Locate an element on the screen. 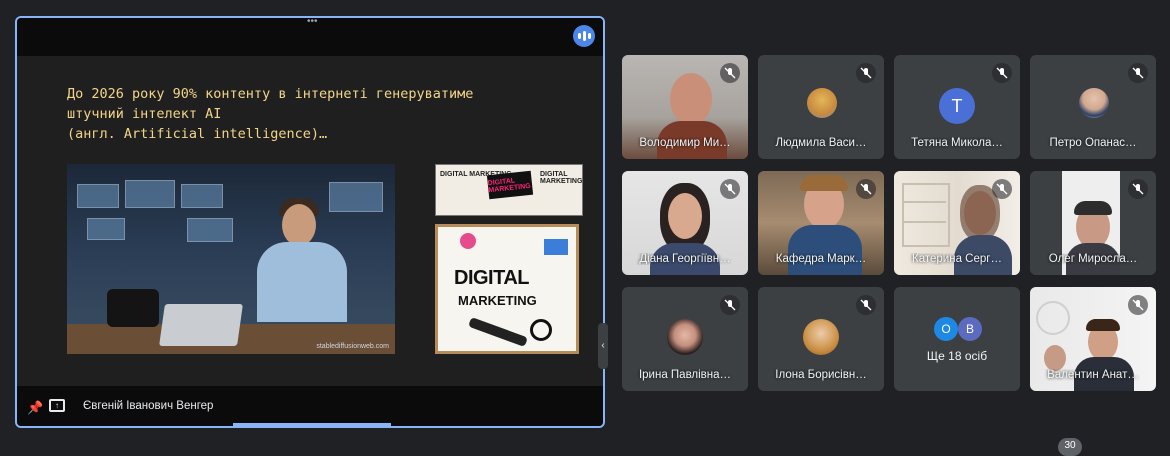  image-title-line2: MARKETING is located at coordinates (497, 300).